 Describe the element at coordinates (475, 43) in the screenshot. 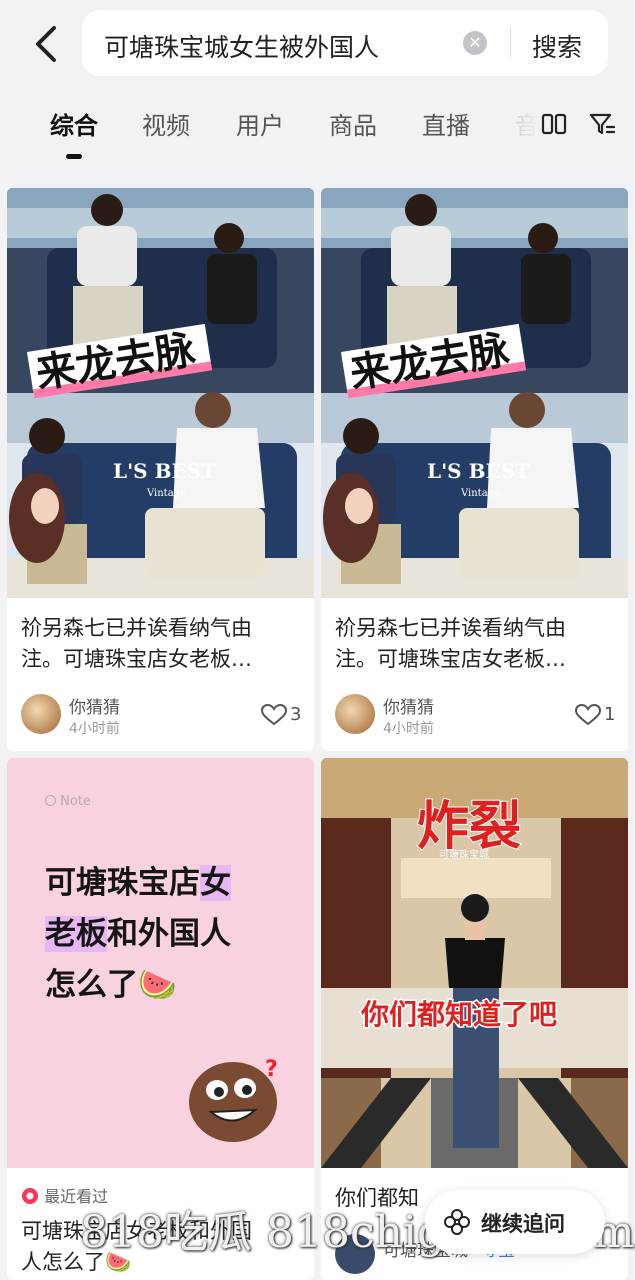

I see `clear-icon: ✕` at that location.